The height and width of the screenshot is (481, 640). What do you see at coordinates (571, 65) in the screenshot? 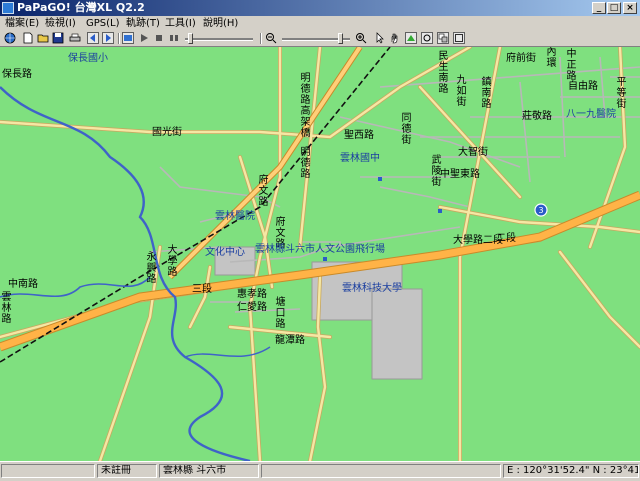
I see `label-zhongzheng-road: 中正路` at bounding box center [571, 65].